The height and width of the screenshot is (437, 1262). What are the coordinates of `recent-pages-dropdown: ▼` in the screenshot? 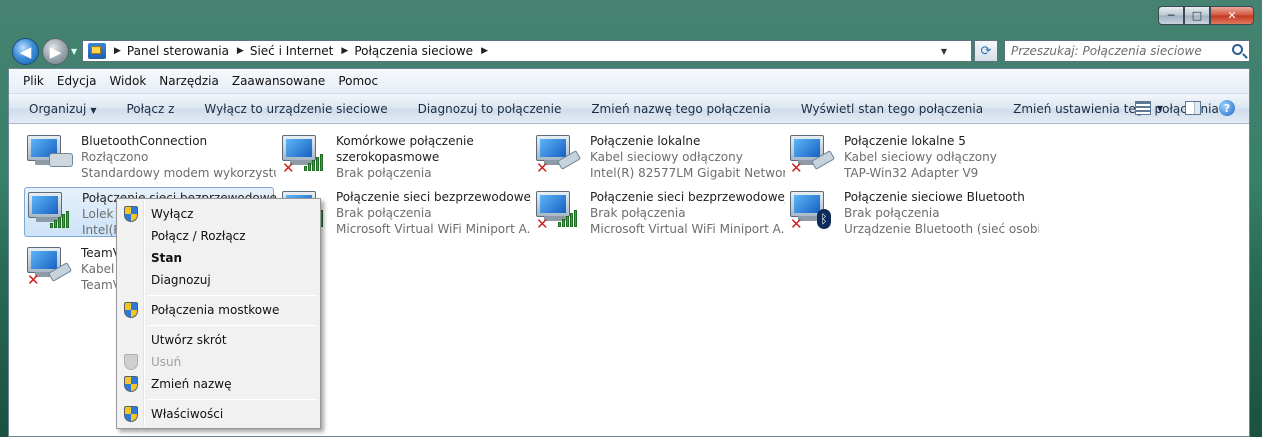 It's located at (74, 51).